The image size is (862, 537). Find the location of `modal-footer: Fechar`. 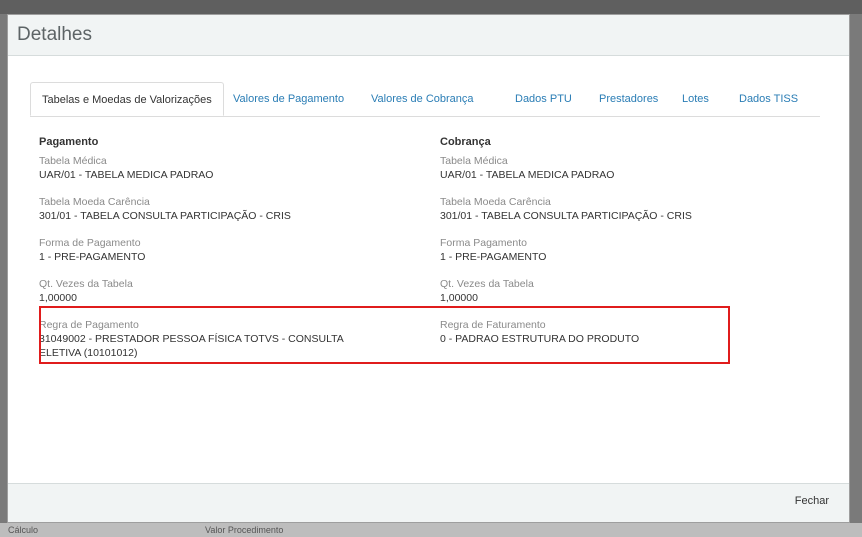

modal-footer: Fechar is located at coordinates (428, 502).